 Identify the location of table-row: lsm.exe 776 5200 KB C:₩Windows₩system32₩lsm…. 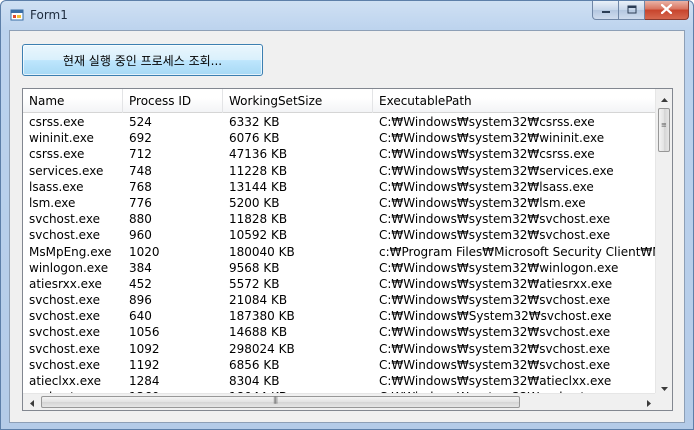
(340, 203).